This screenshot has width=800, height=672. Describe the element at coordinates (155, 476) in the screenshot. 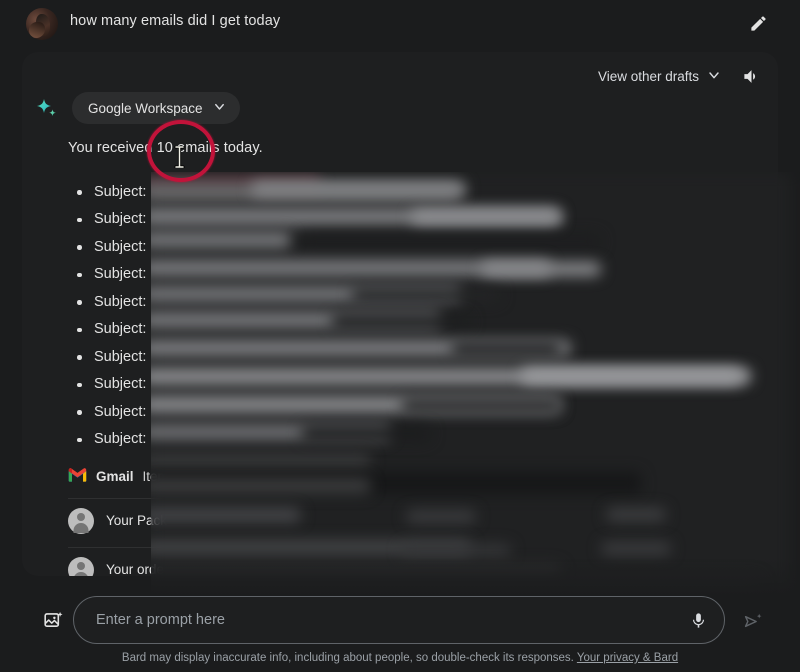

I see `gmail-subtitle: Item` at that location.